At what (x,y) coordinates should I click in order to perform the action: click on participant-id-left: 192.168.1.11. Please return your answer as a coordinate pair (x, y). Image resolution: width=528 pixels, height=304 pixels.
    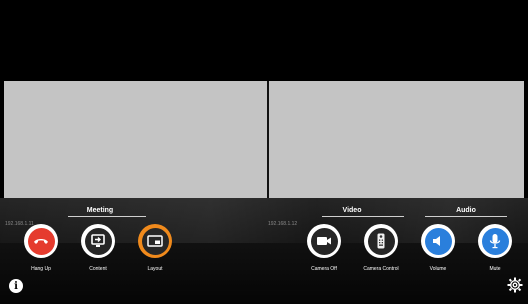
    Looking at the image, I should click on (19, 224).